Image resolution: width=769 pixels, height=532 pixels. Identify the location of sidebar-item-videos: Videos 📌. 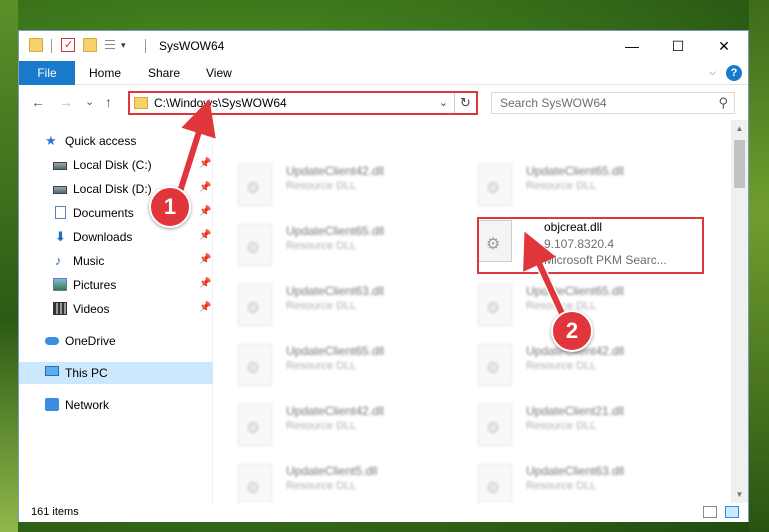
(116, 309).